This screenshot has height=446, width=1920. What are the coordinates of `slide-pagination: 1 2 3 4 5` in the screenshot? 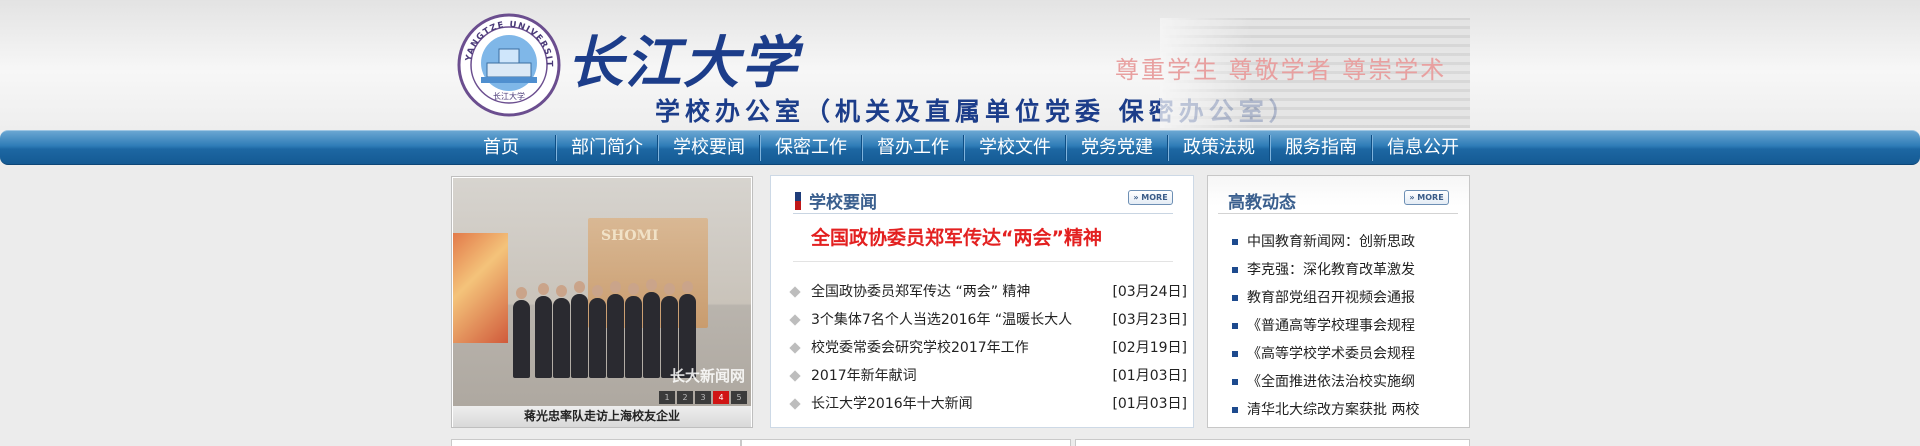 It's located at (703, 397).